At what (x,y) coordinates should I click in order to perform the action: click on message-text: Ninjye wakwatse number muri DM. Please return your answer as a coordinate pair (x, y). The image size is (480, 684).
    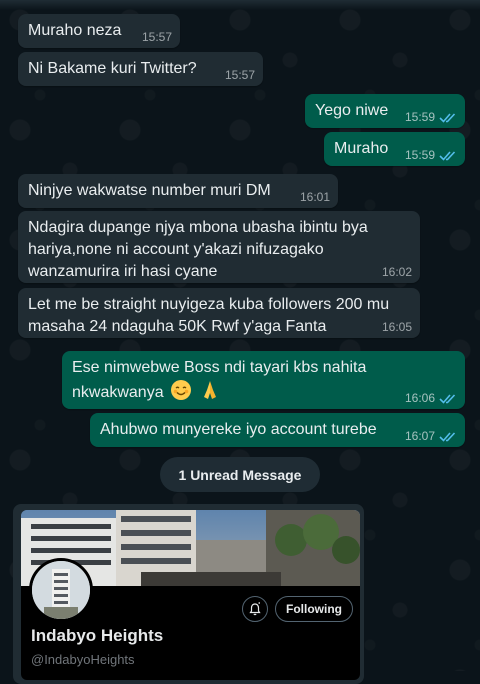
    Looking at the image, I should click on (149, 190).